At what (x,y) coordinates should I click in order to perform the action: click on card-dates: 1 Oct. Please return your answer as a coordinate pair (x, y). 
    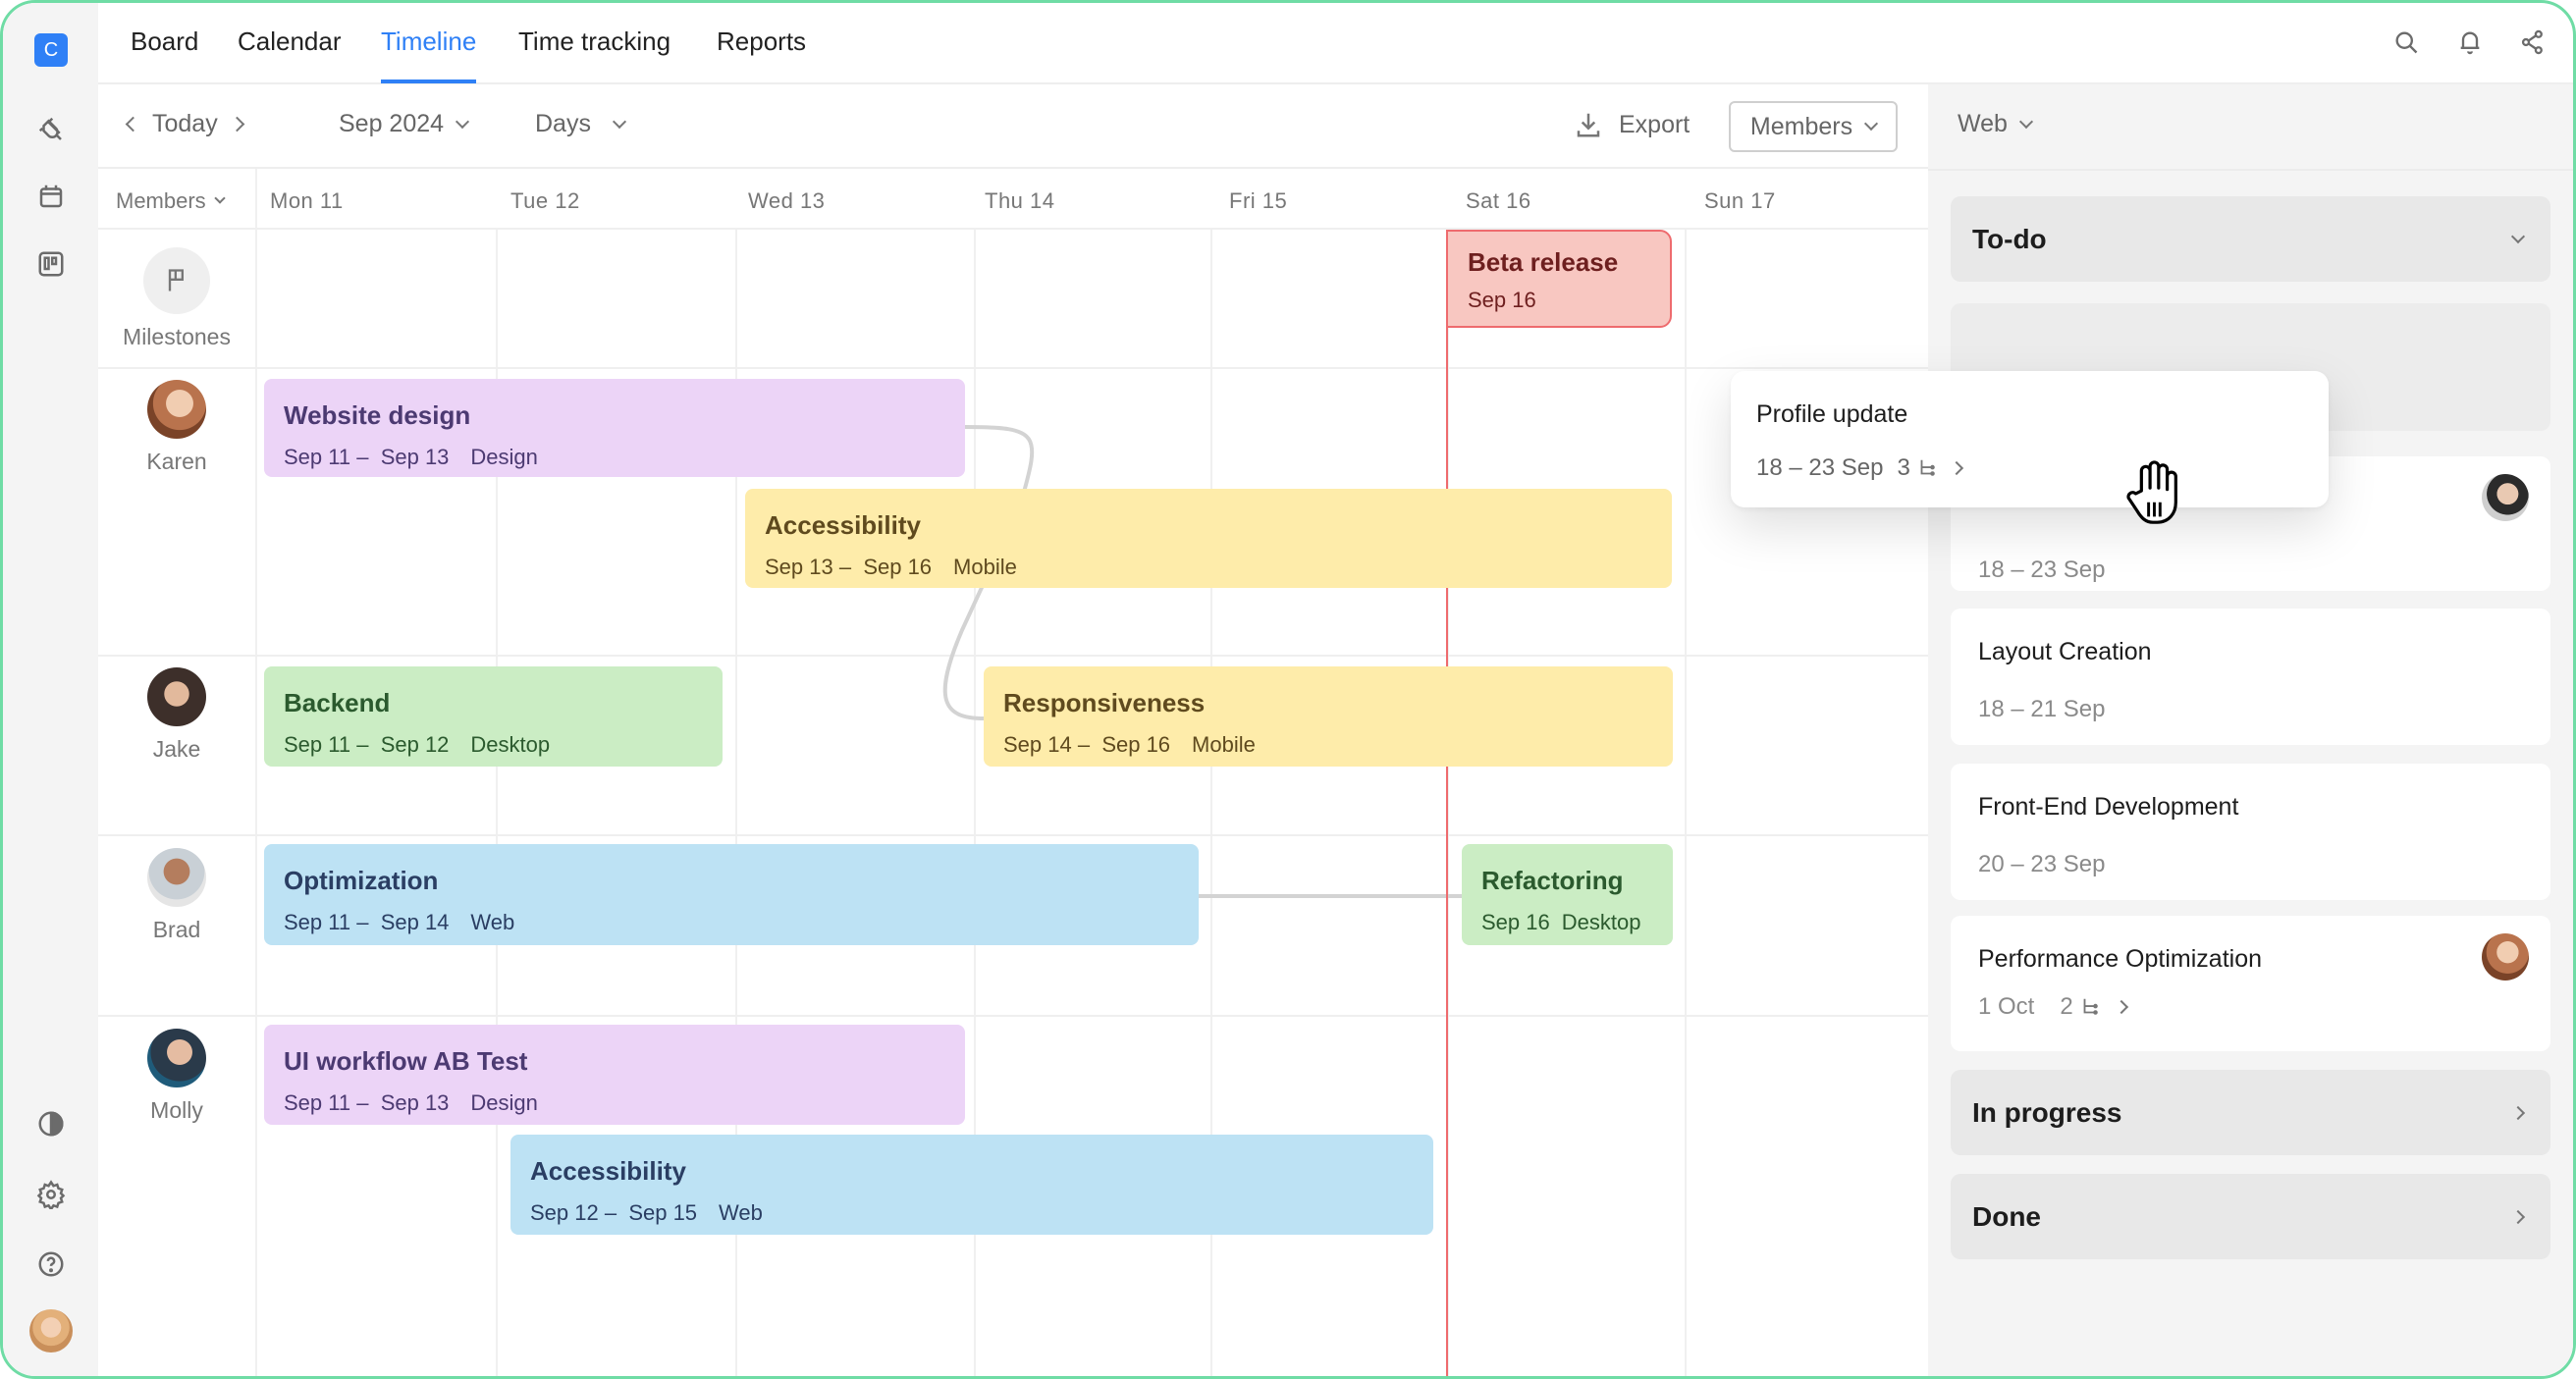
    Looking at the image, I should click on (2006, 1006).